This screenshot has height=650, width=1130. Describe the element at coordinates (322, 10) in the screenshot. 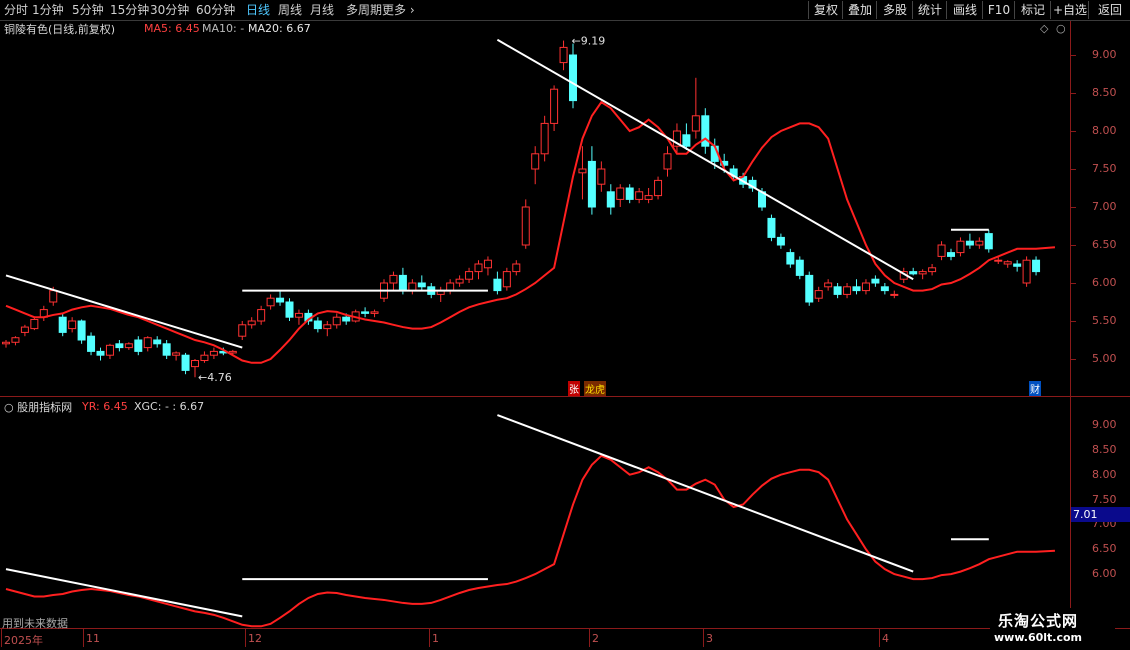

I see `timeframe-8: 月线` at that location.